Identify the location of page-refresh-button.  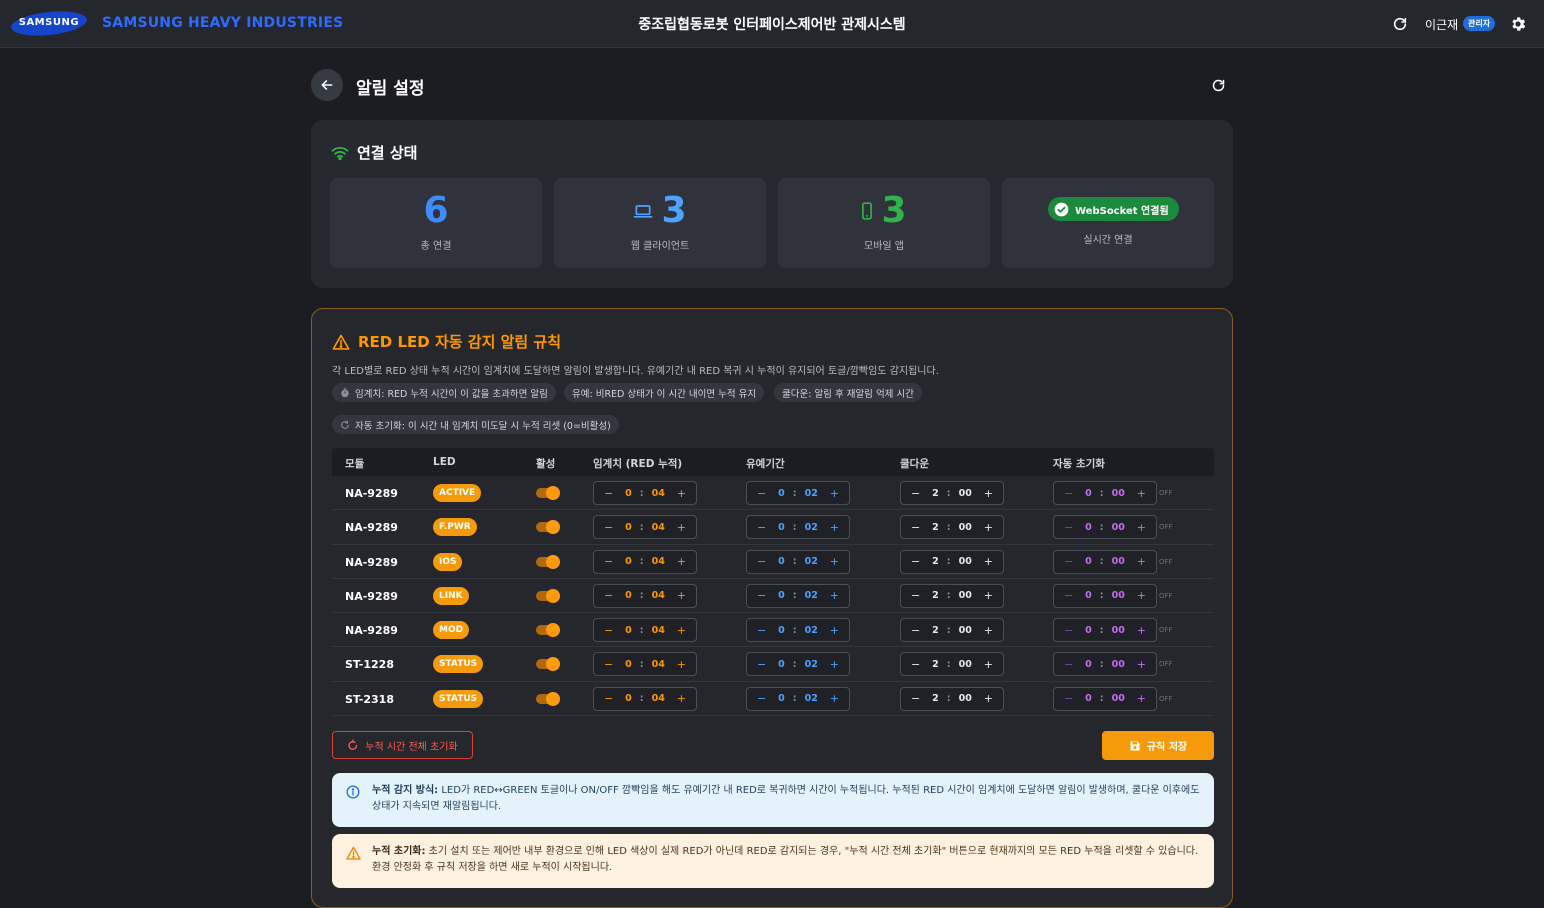
(1218, 85).